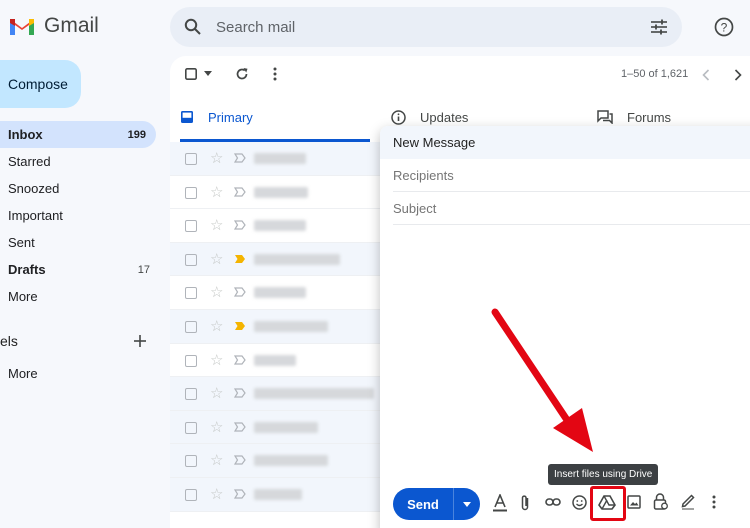 The width and height of the screenshot is (750, 528). What do you see at coordinates (71, 25) in the screenshot?
I see `app-name: Gmail` at bounding box center [71, 25].